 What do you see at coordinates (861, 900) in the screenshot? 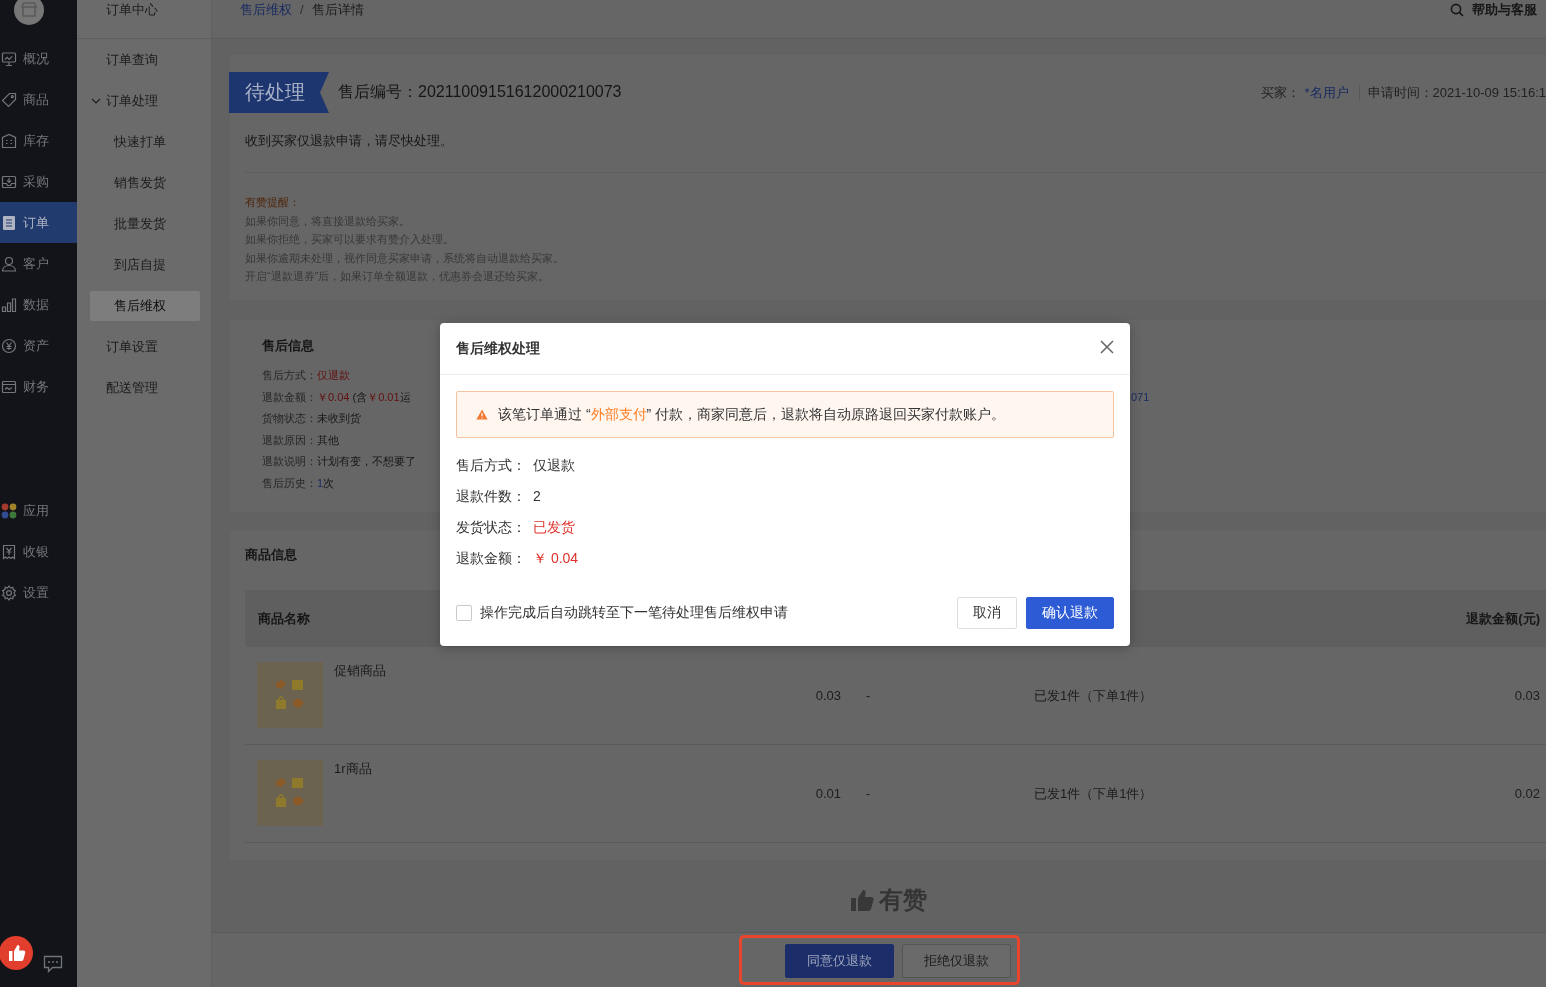
I see `thumbs-up-icon` at bounding box center [861, 900].